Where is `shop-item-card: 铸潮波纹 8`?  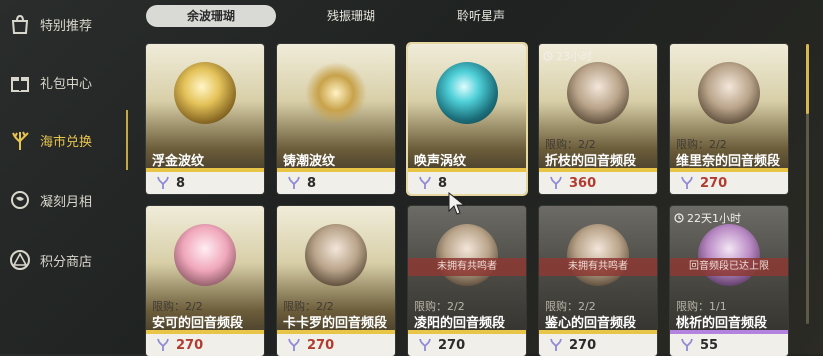
shop-item-card: 铸潮波纹 8 is located at coordinates (336, 119).